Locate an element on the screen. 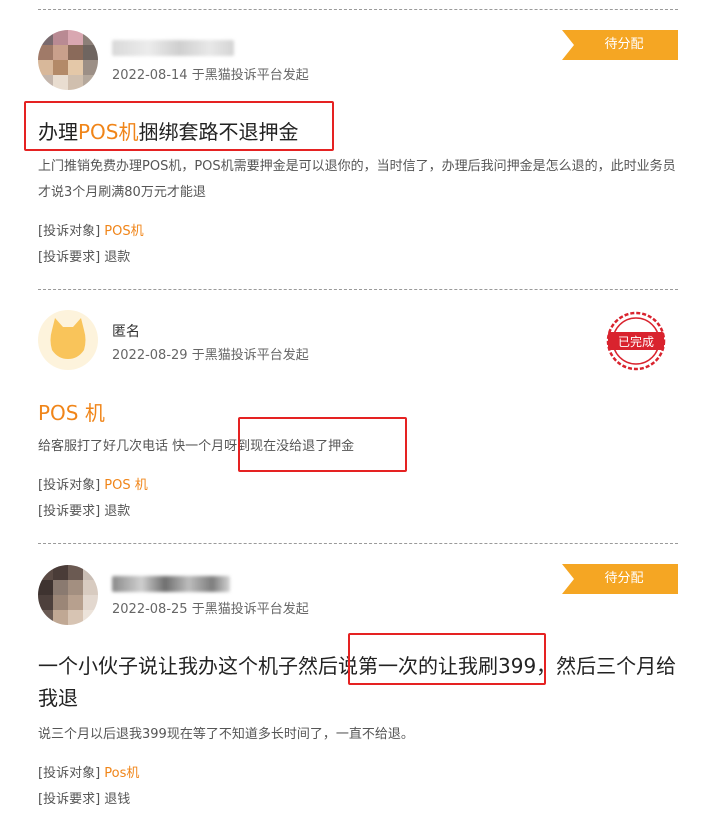 This screenshot has width=707, height=823. username: 匿名 is located at coordinates (126, 332).